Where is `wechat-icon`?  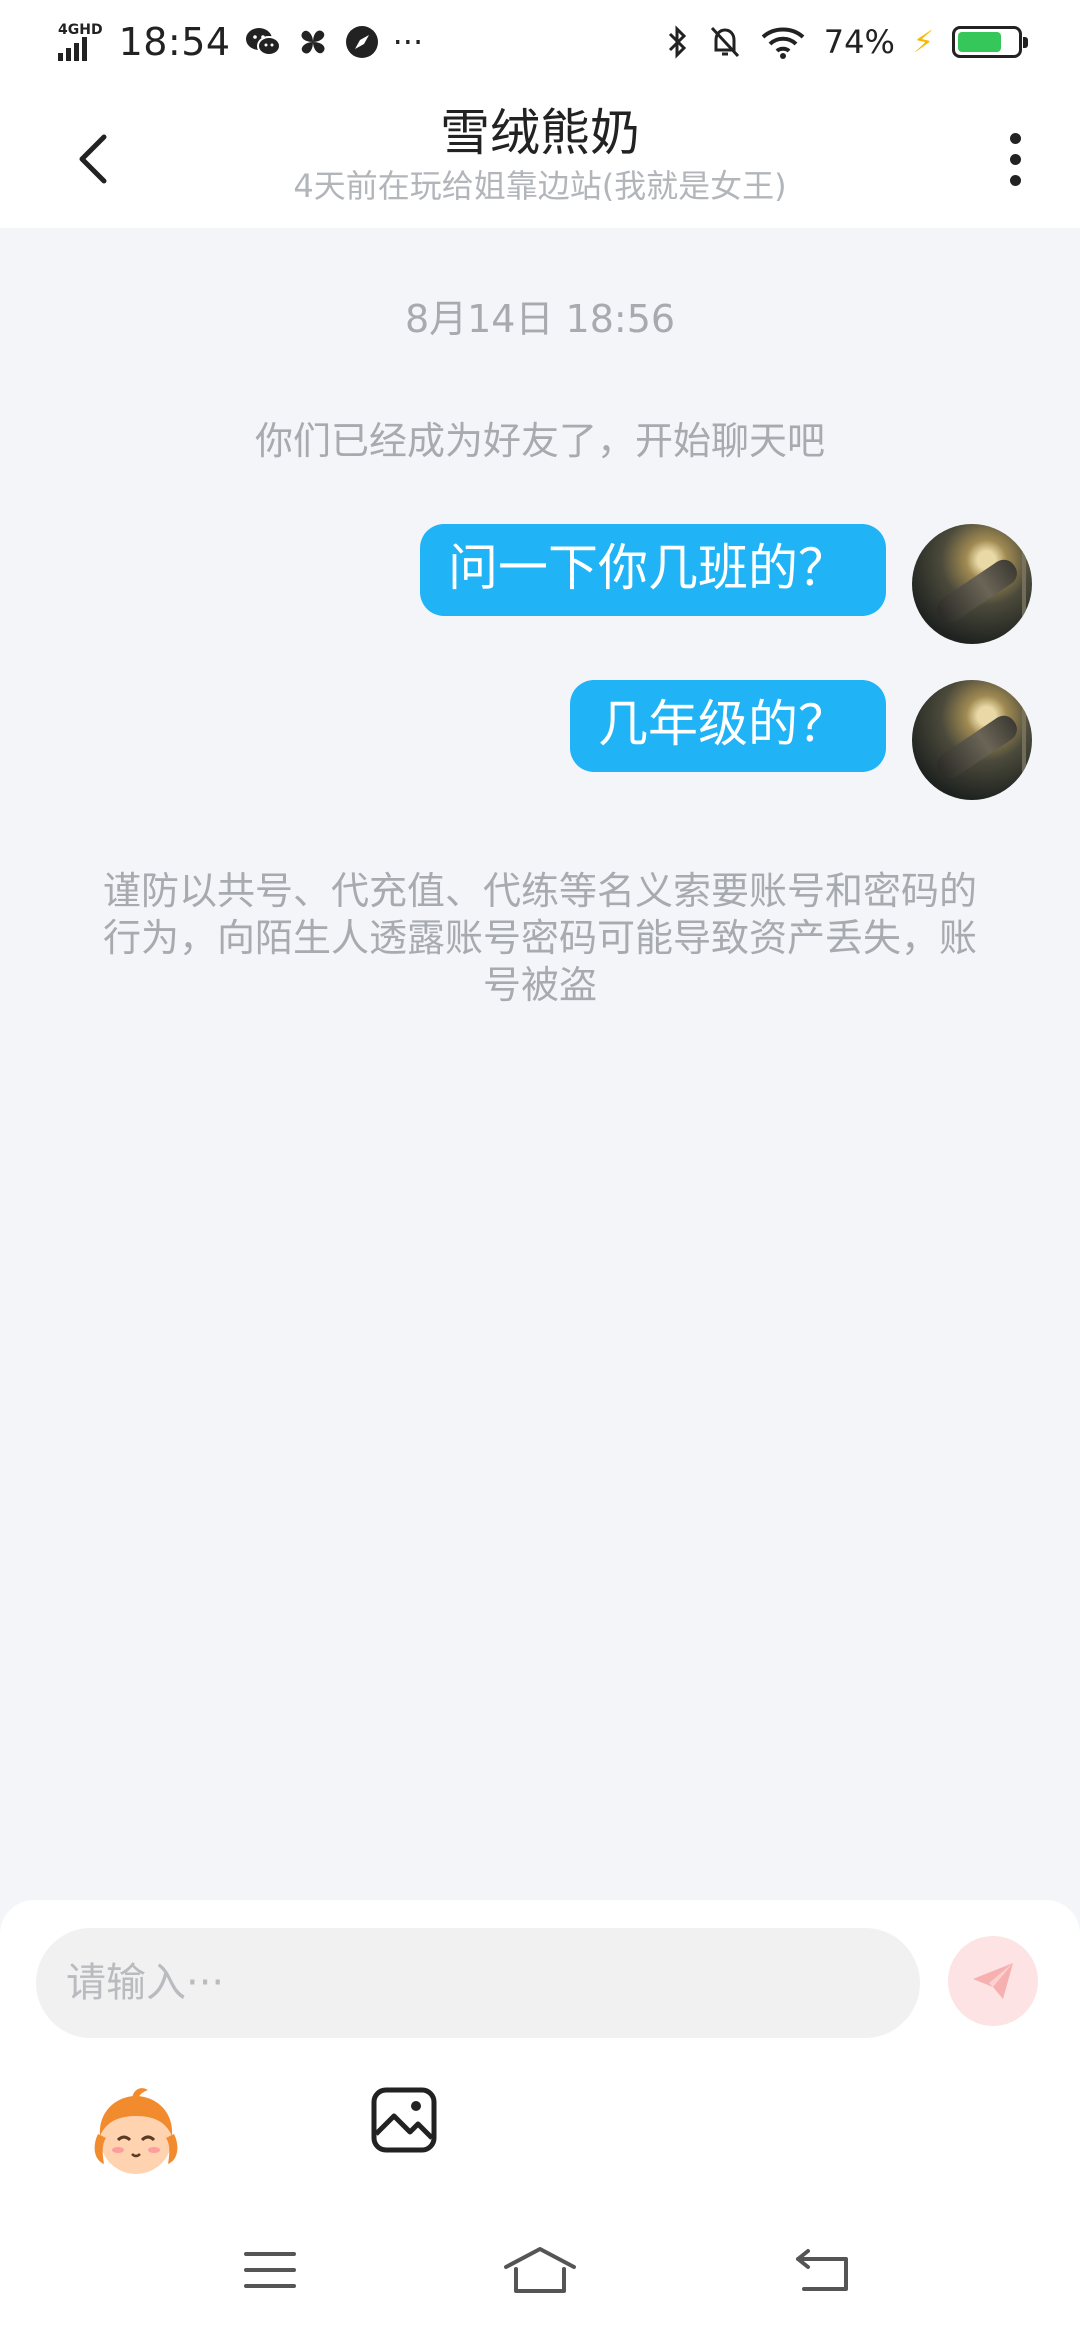 wechat-icon is located at coordinates (263, 42).